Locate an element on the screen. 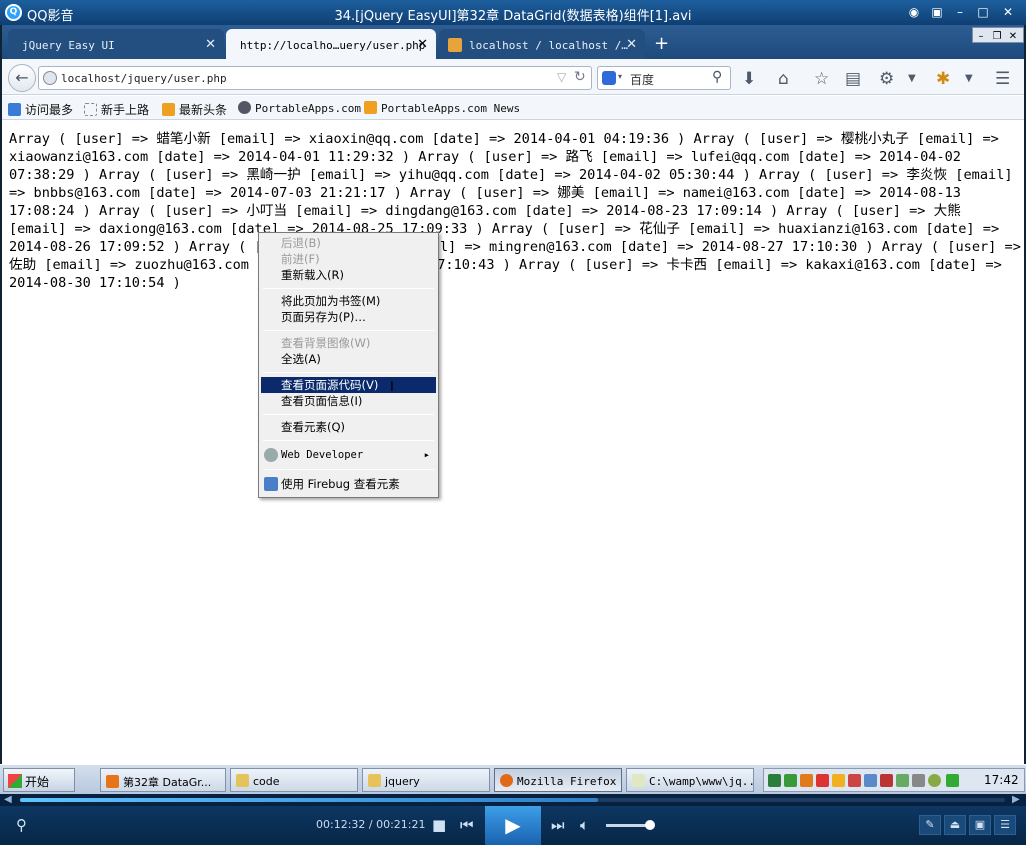 Image resolution: width=1026 pixels, height=845 pixels. bookmark-latest-headlines: 最新头条 is located at coordinates (194, 109).